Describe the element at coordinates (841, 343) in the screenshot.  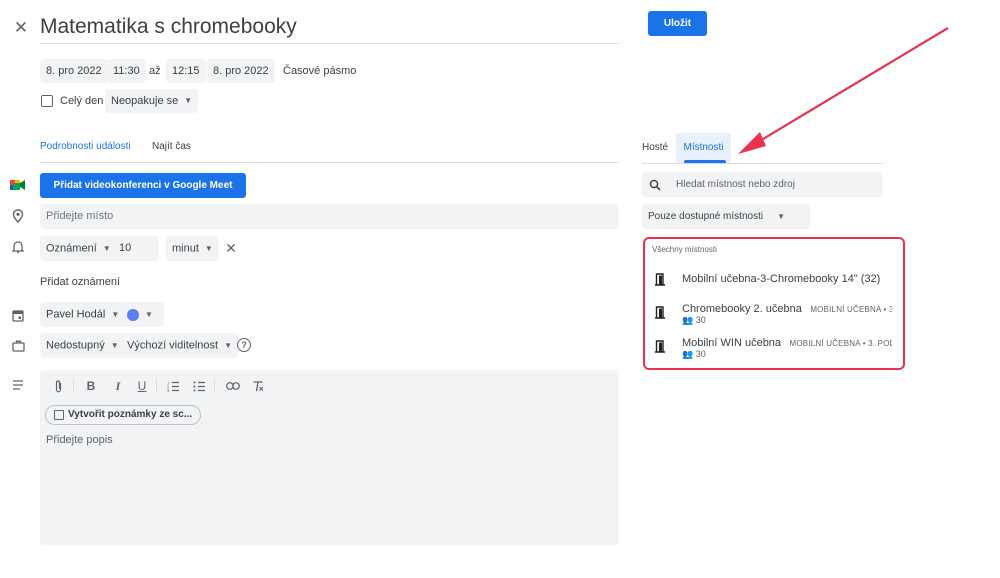
I see `room-meta: MOBILNÍ UČEBNA • 3. PODL` at that location.